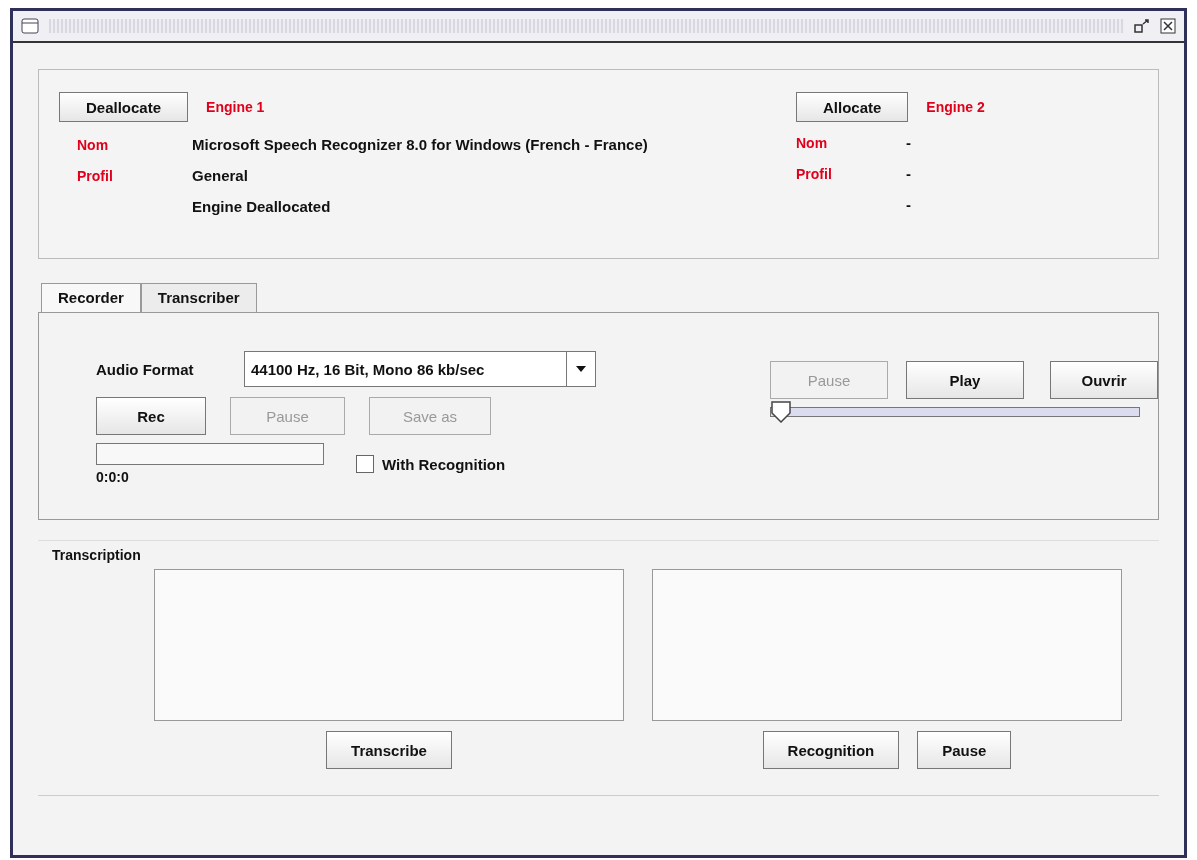 Image resolution: width=1197 pixels, height=860 pixels. What do you see at coordinates (235, 107) in the screenshot?
I see `engine-title: Engine 1` at bounding box center [235, 107].